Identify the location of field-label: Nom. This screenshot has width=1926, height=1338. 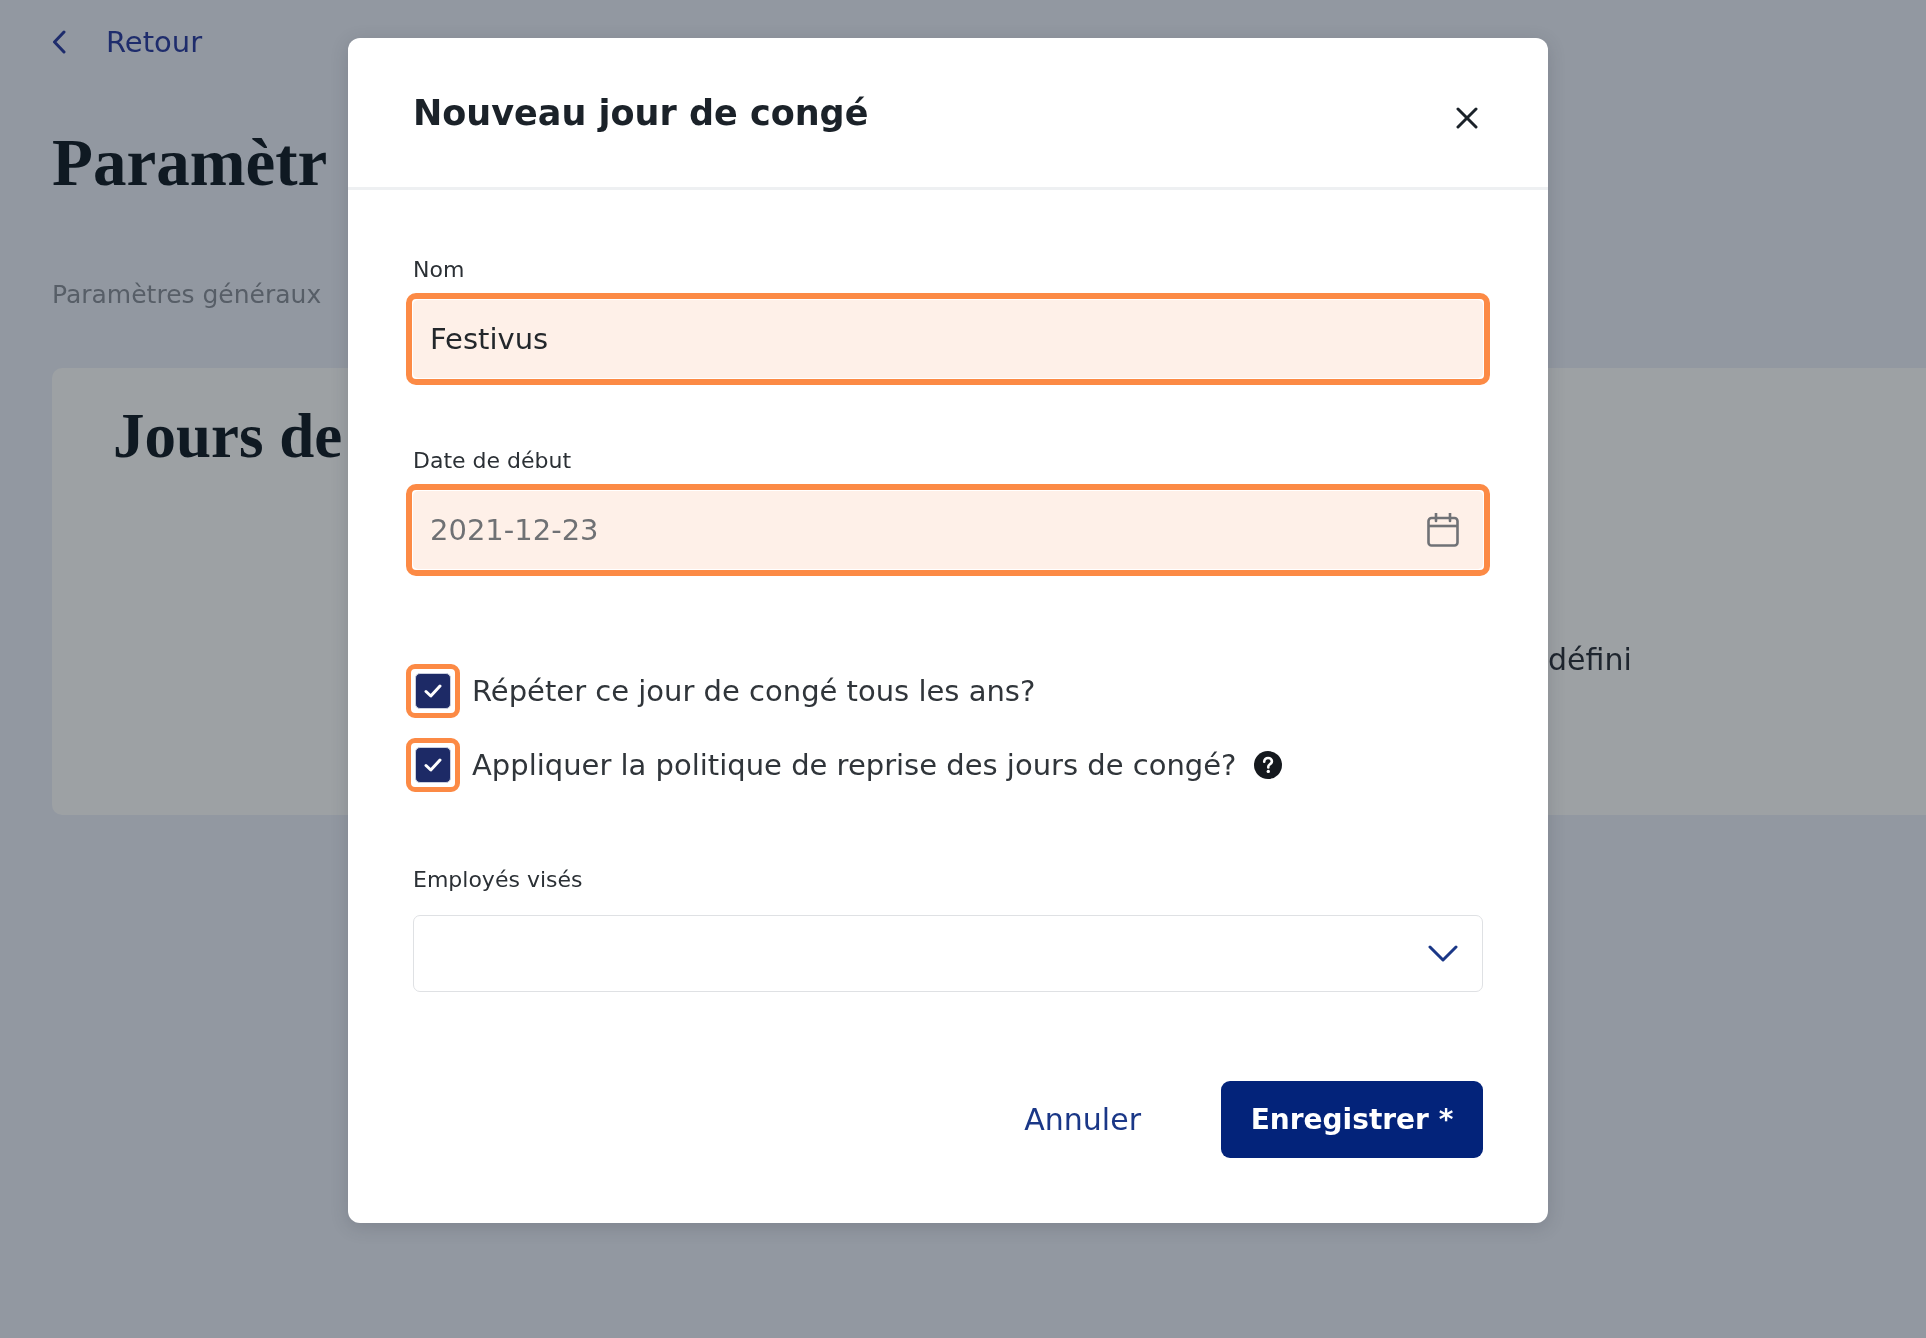
(439, 270).